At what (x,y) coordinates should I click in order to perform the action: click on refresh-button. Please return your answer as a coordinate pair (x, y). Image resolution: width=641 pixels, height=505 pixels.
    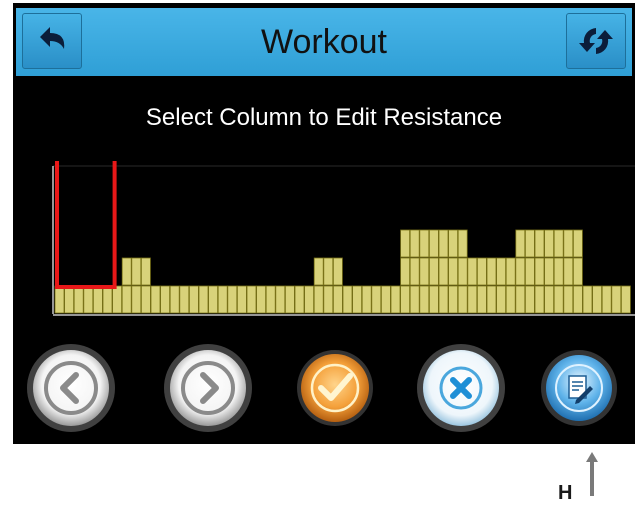
    Looking at the image, I should click on (596, 41).